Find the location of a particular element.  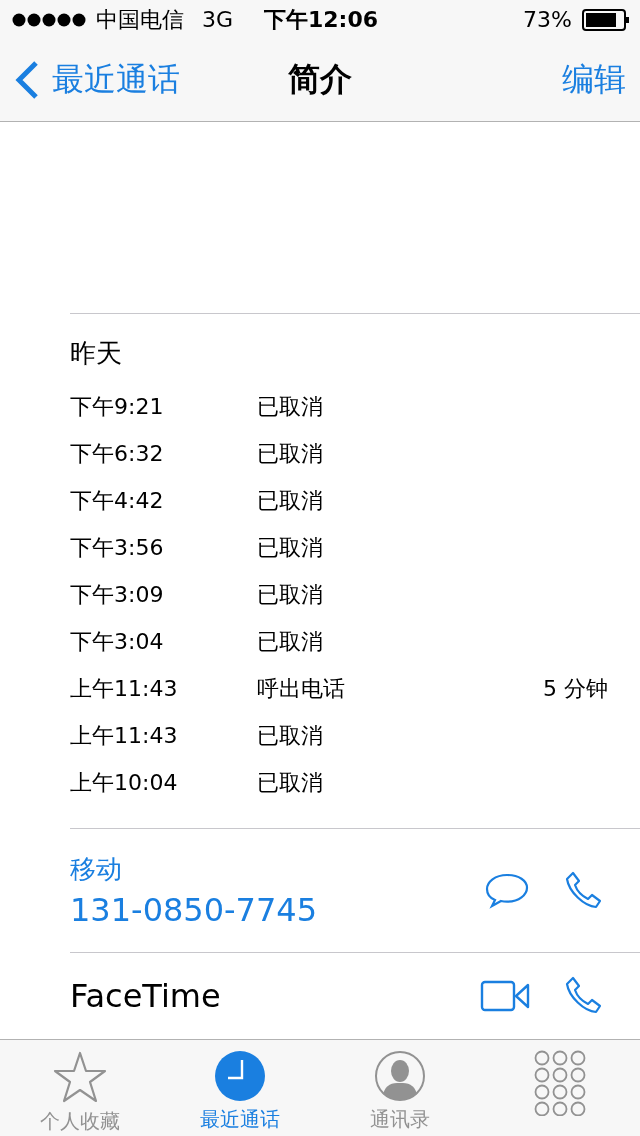

signal-icon is located at coordinates (49, 19).